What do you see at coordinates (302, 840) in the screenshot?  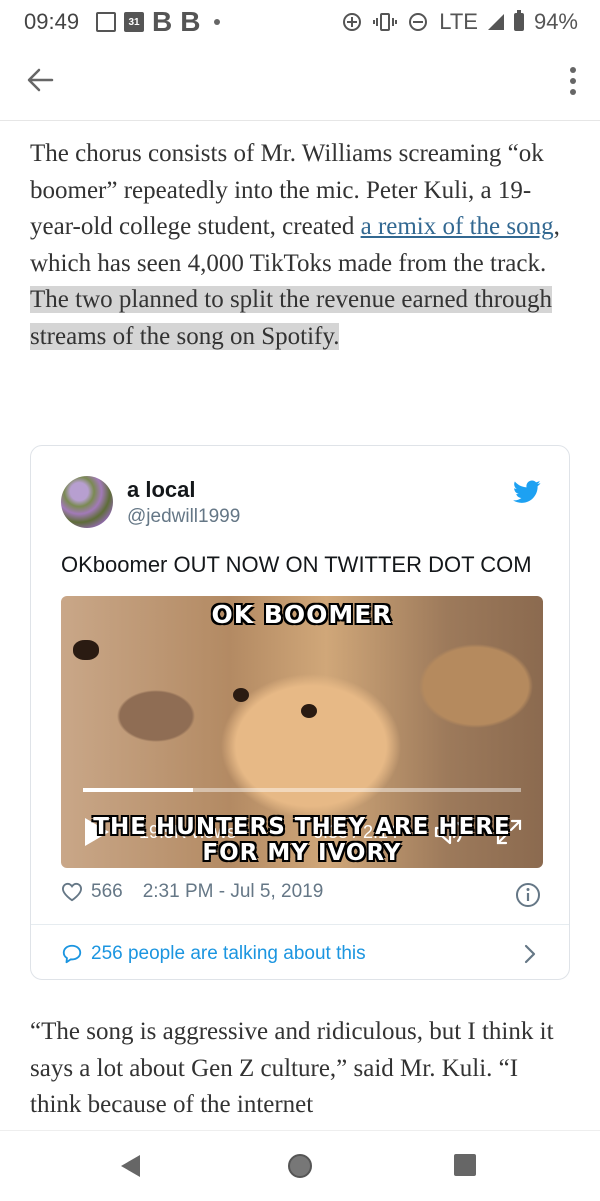 I see `meme-caption-bottom: THE HUNTERS THEY ARE HERE FOR MY IVORY` at bounding box center [302, 840].